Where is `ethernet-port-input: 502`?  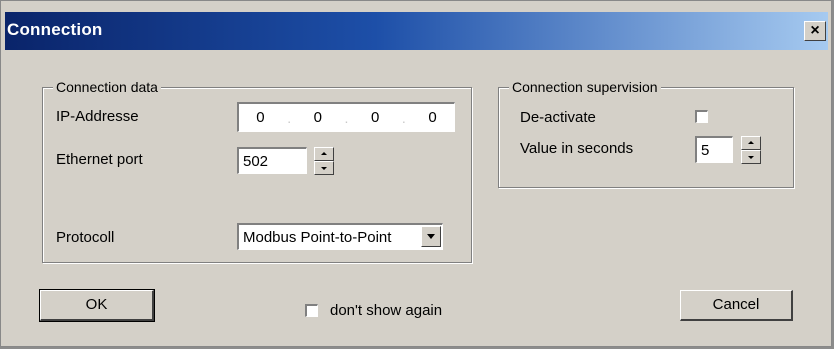 ethernet-port-input: 502 is located at coordinates (272, 160).